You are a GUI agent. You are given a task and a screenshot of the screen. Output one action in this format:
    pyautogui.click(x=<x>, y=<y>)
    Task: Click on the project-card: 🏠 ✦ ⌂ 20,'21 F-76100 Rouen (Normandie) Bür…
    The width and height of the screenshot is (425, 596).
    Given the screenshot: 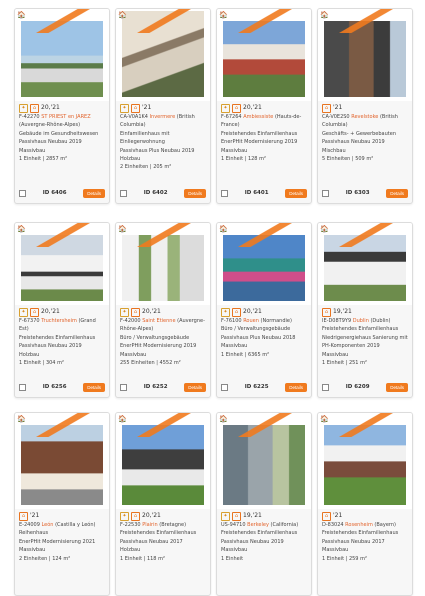 What is the action you would take?
    pyautogui.click(x=264, y=310)
    